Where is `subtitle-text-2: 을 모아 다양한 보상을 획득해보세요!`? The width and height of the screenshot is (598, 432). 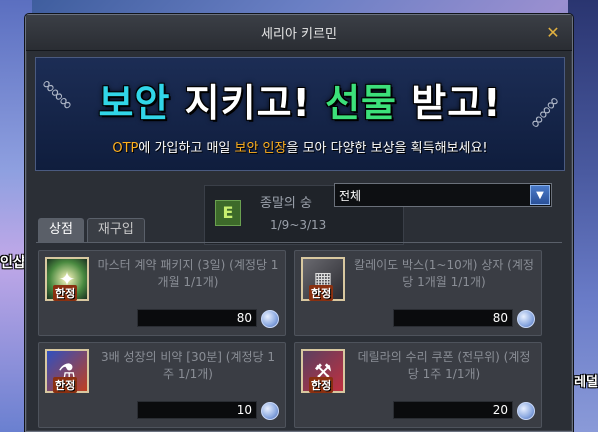
subtitle-text-2: 을 모아 다양한 보상을 획득해보세요! is located at coordinates (387, 148).